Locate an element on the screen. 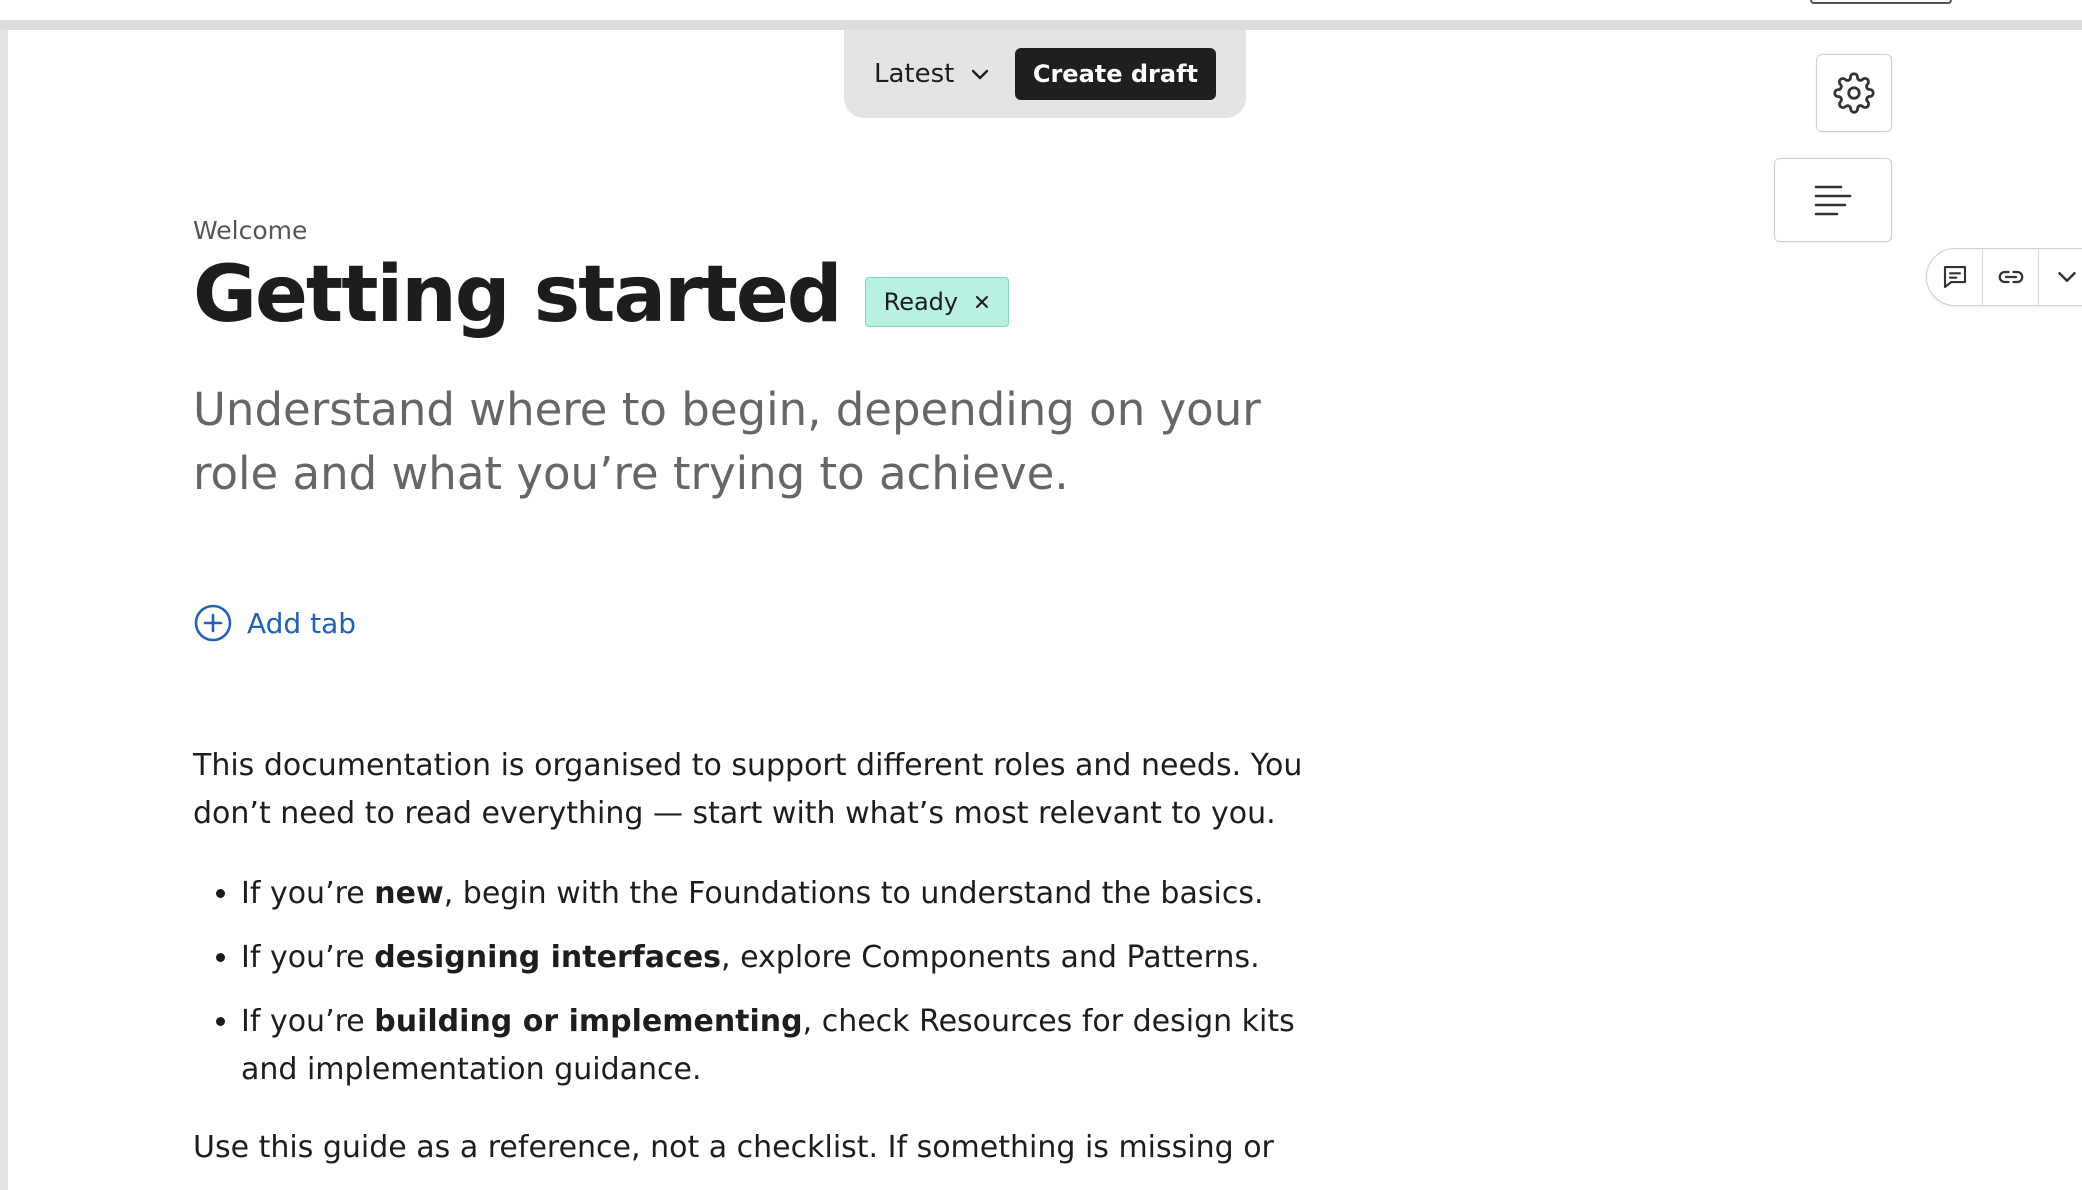 This screenshot has height=1190, width=2082. comment-icon is located at coordinates (1954, 277).